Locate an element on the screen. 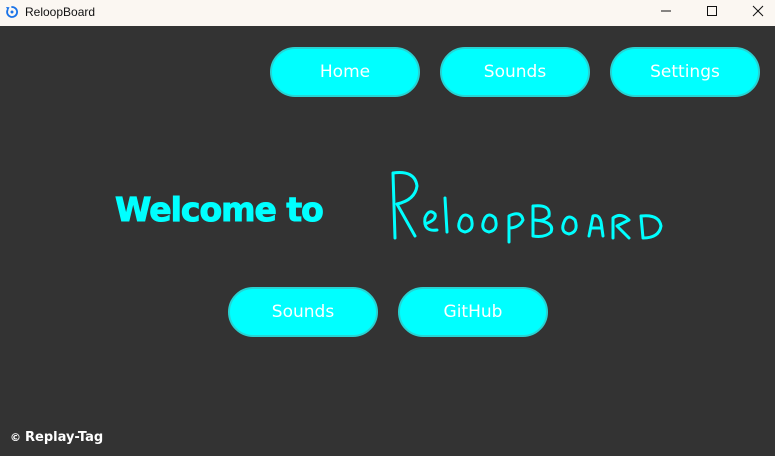  minimize-button is located at coordinates (666, 13).